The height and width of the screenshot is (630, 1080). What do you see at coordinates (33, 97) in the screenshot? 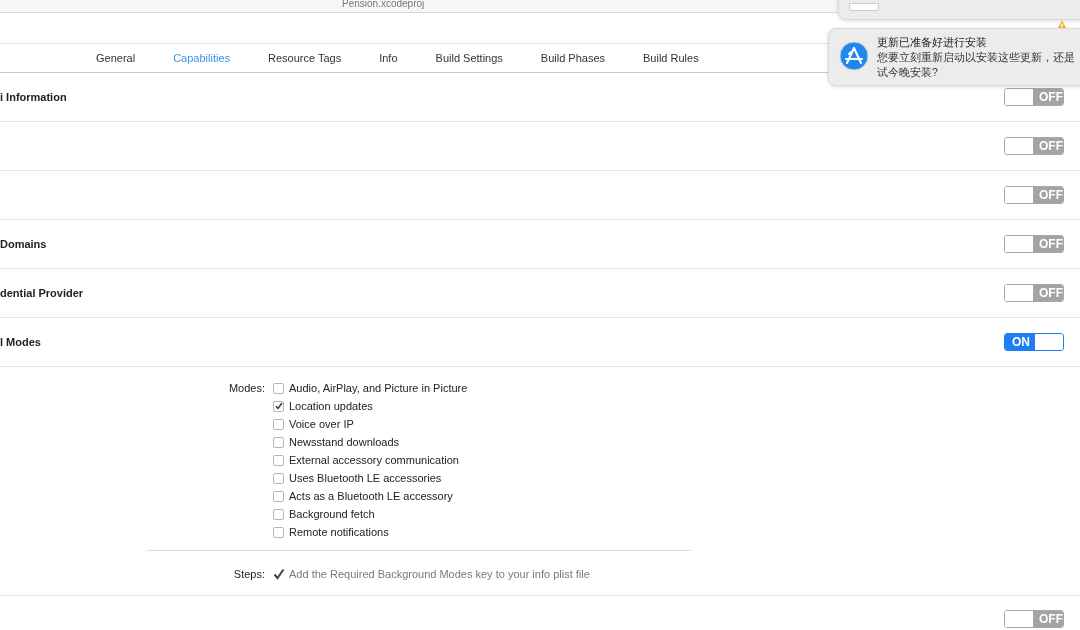
I see `capability-name: i Information` at bounding box center [33, 97].